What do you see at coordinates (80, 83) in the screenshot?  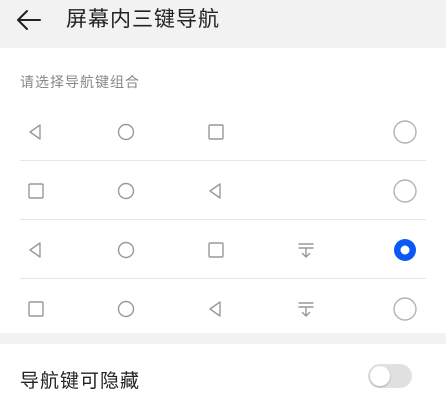 I see `section-hint: 请选择导航键组合` at bounding box center [80, 83].